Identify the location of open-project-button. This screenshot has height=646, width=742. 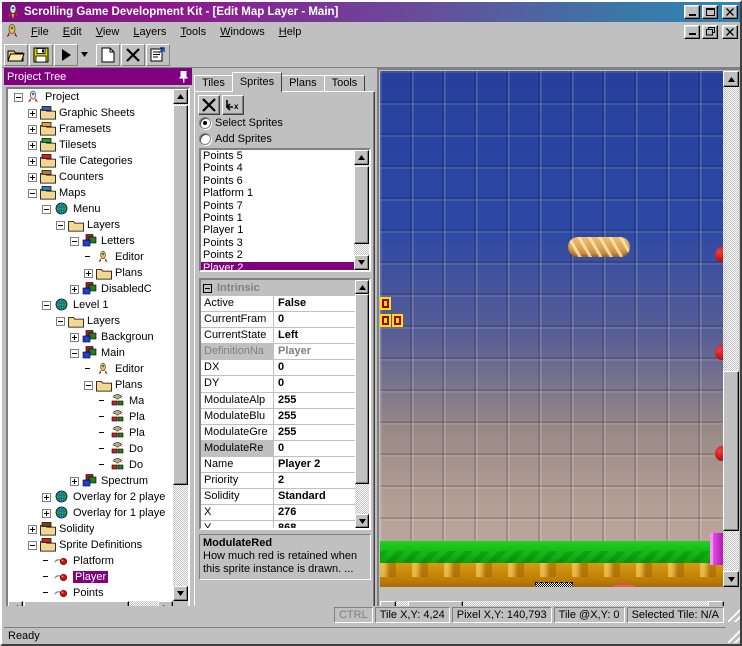
(16, 54).